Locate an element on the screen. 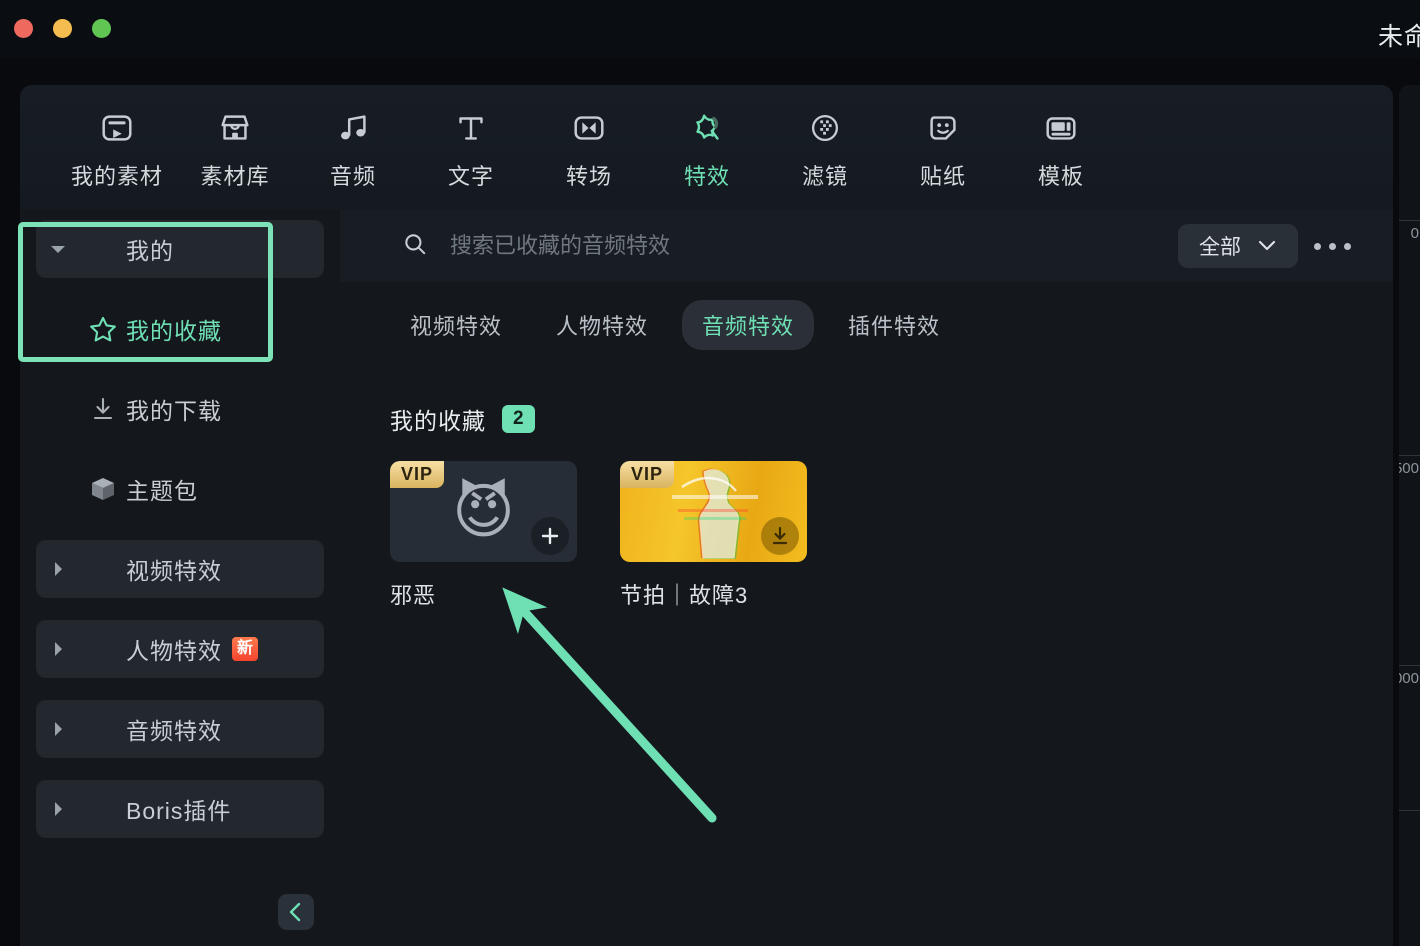 The width and height of the screenshot is (1420, 946). effect-name: 节拍｜故障3 is located at coordinates (684, 595).